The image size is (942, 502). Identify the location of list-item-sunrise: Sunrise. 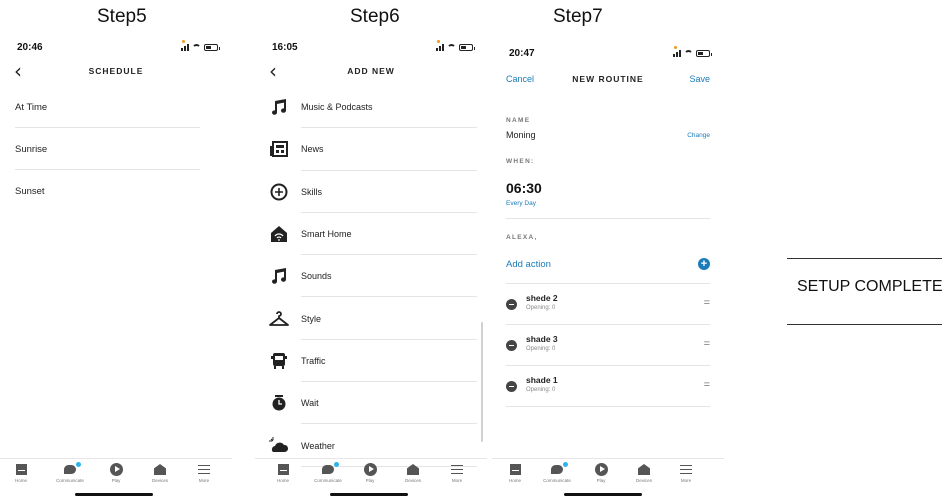
(116, 149).